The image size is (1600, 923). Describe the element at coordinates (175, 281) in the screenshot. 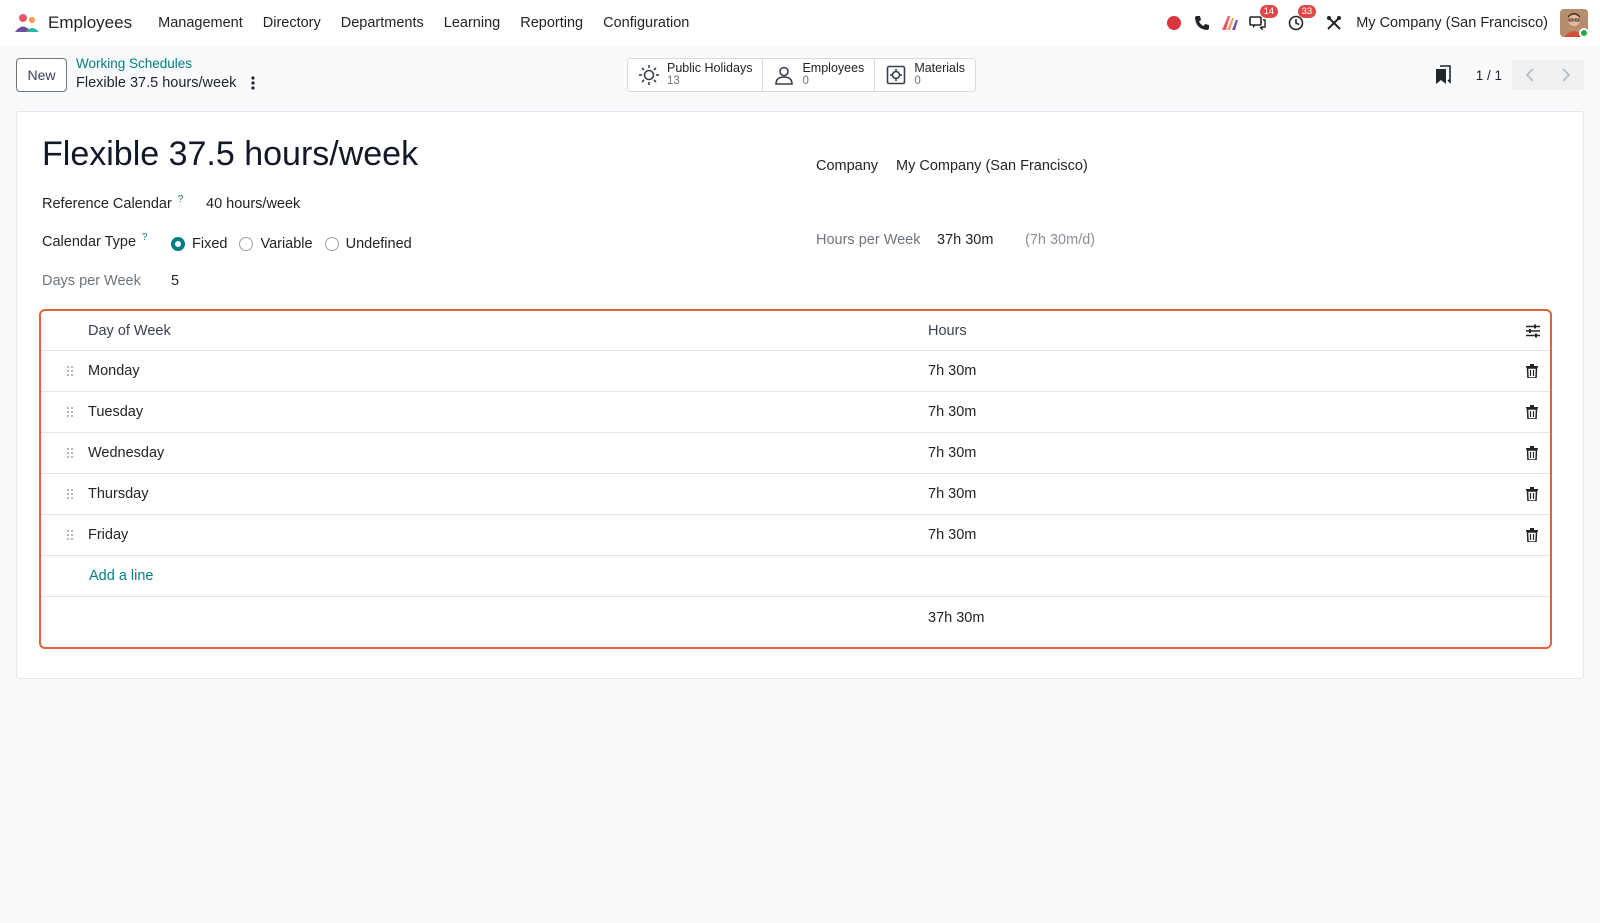

I see `days-per-week-field: 5` at that location.